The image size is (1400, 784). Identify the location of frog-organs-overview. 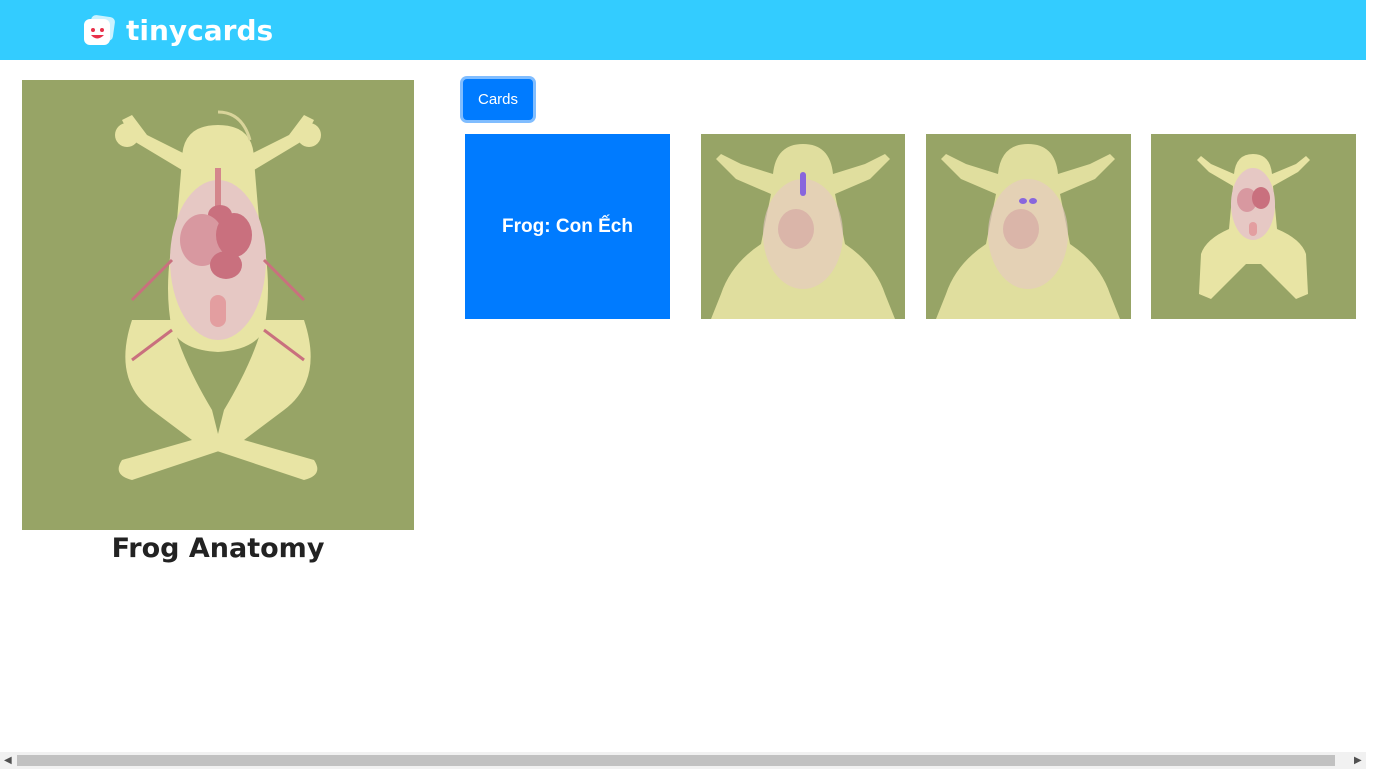
(1253, 226).